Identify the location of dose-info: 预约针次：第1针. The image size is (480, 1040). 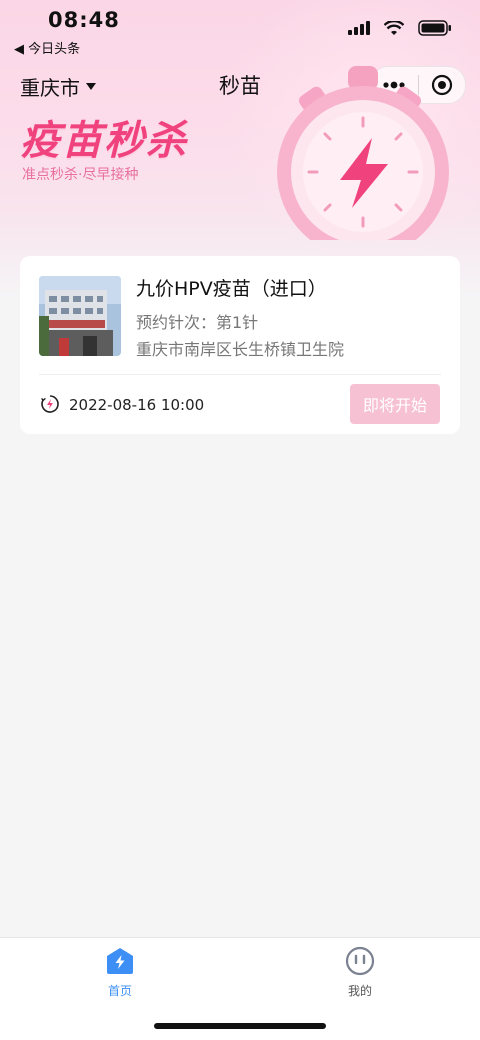
(197, 322).